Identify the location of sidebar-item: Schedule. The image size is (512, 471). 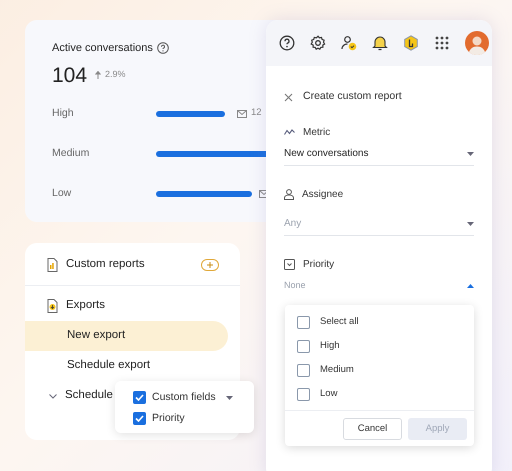
(89, 396).